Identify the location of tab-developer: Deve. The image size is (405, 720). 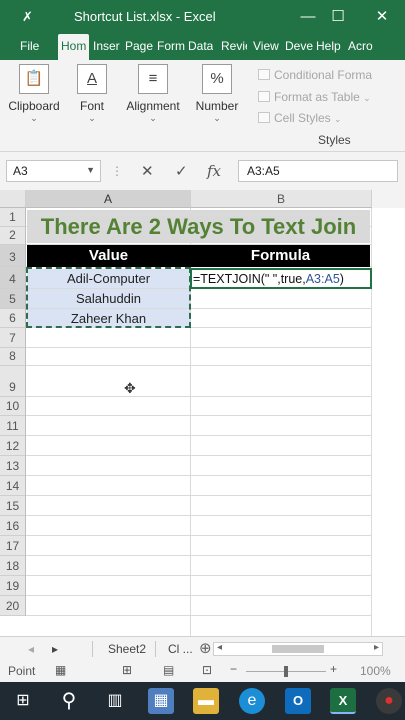
(299, 46).